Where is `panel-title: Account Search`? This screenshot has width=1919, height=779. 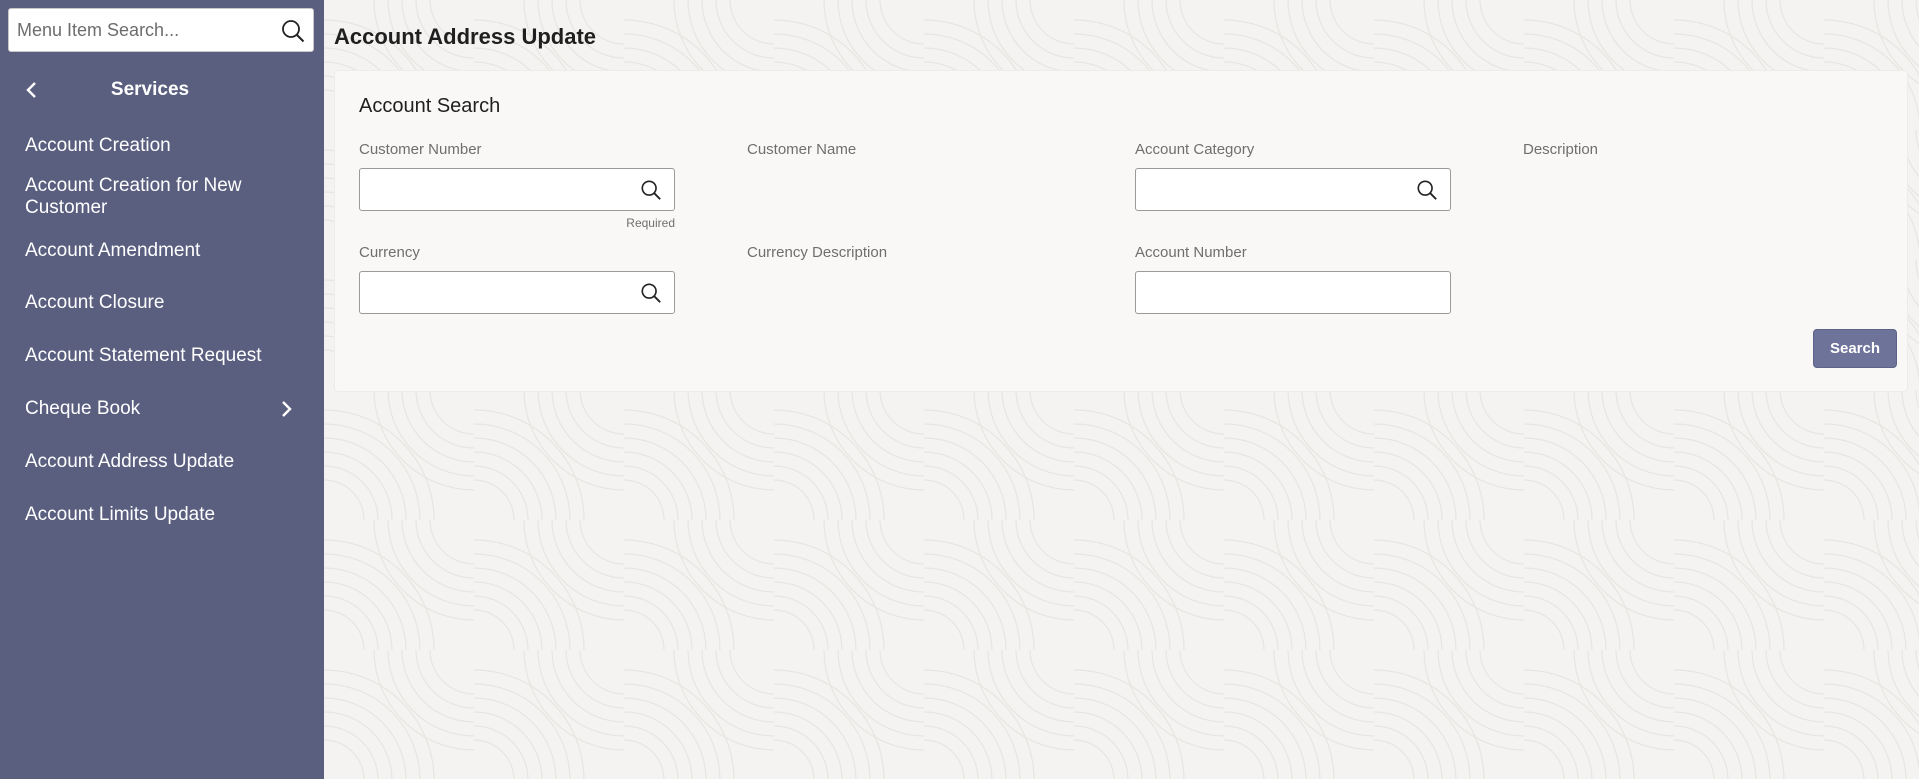
panel-title: Account Search is located at coordinates (430, 106).